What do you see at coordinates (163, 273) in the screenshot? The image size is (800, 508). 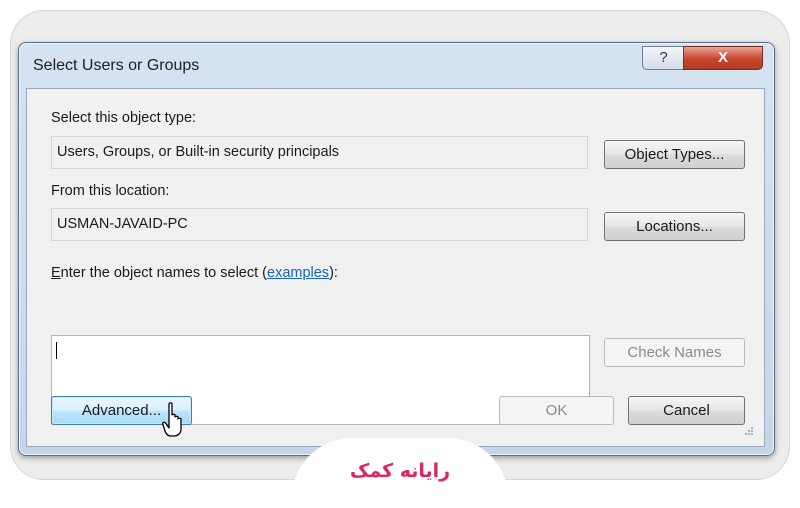 I see `names-label-text: nter the object names to select (` at bounding box center [163, 273].